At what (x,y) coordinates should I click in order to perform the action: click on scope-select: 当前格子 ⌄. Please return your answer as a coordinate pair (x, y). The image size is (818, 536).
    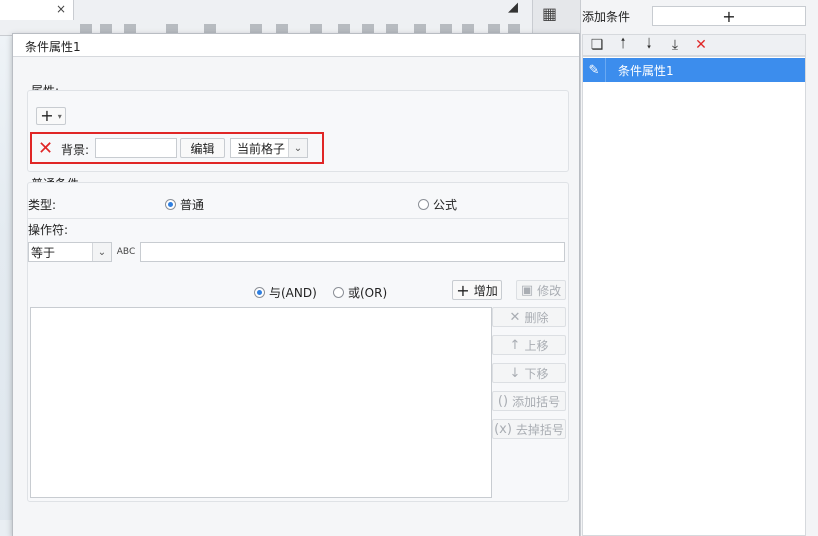
    Looking at the image, I should click on (269, 148).